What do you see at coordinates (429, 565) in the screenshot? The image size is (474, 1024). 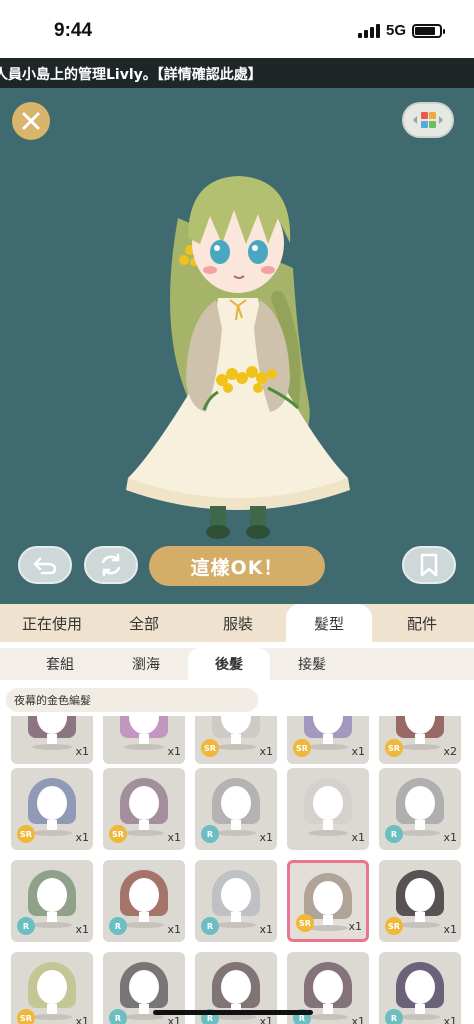 I see `bookmark-button` at bounding box center [429, 565].